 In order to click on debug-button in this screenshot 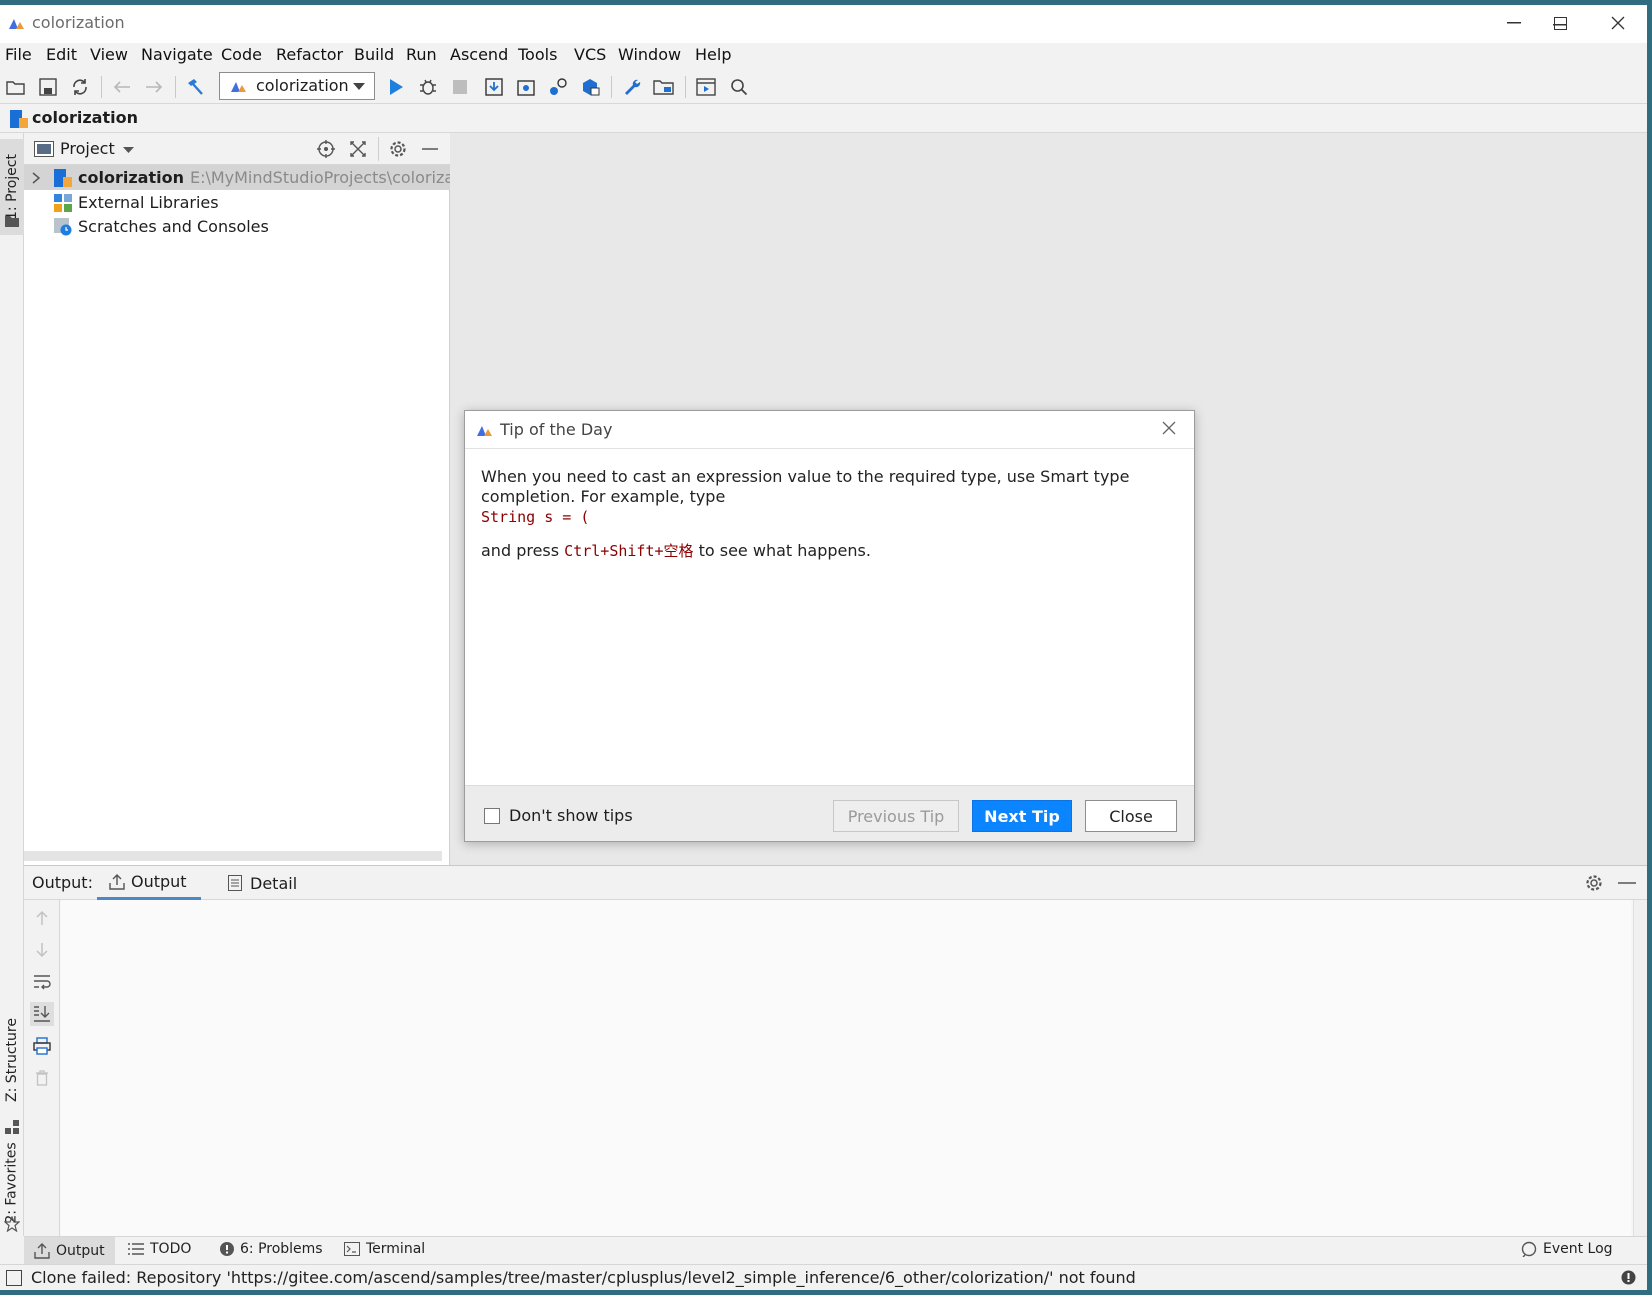, I will do `click(428, 87)`.